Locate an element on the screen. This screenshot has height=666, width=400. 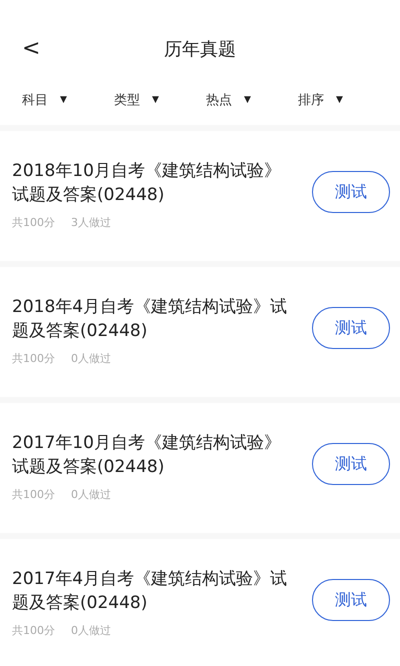
paper-title: 2018年4月自考《建筑结构试验》试题及答案(02448) is located at coordinates (150, 319).